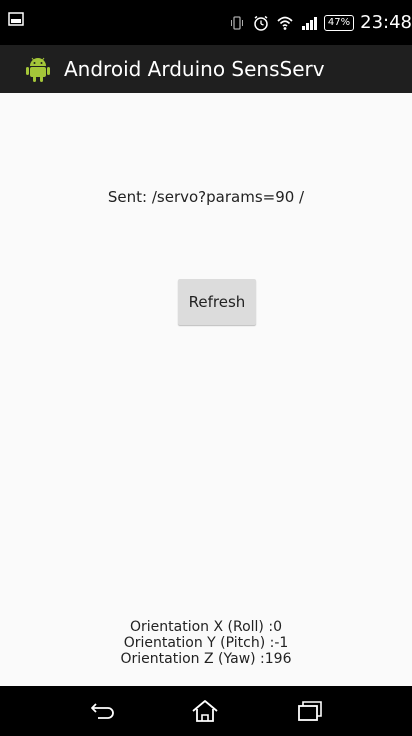 The image size is (412, 736). I want to click on navigation-bar, so click(206, 711).